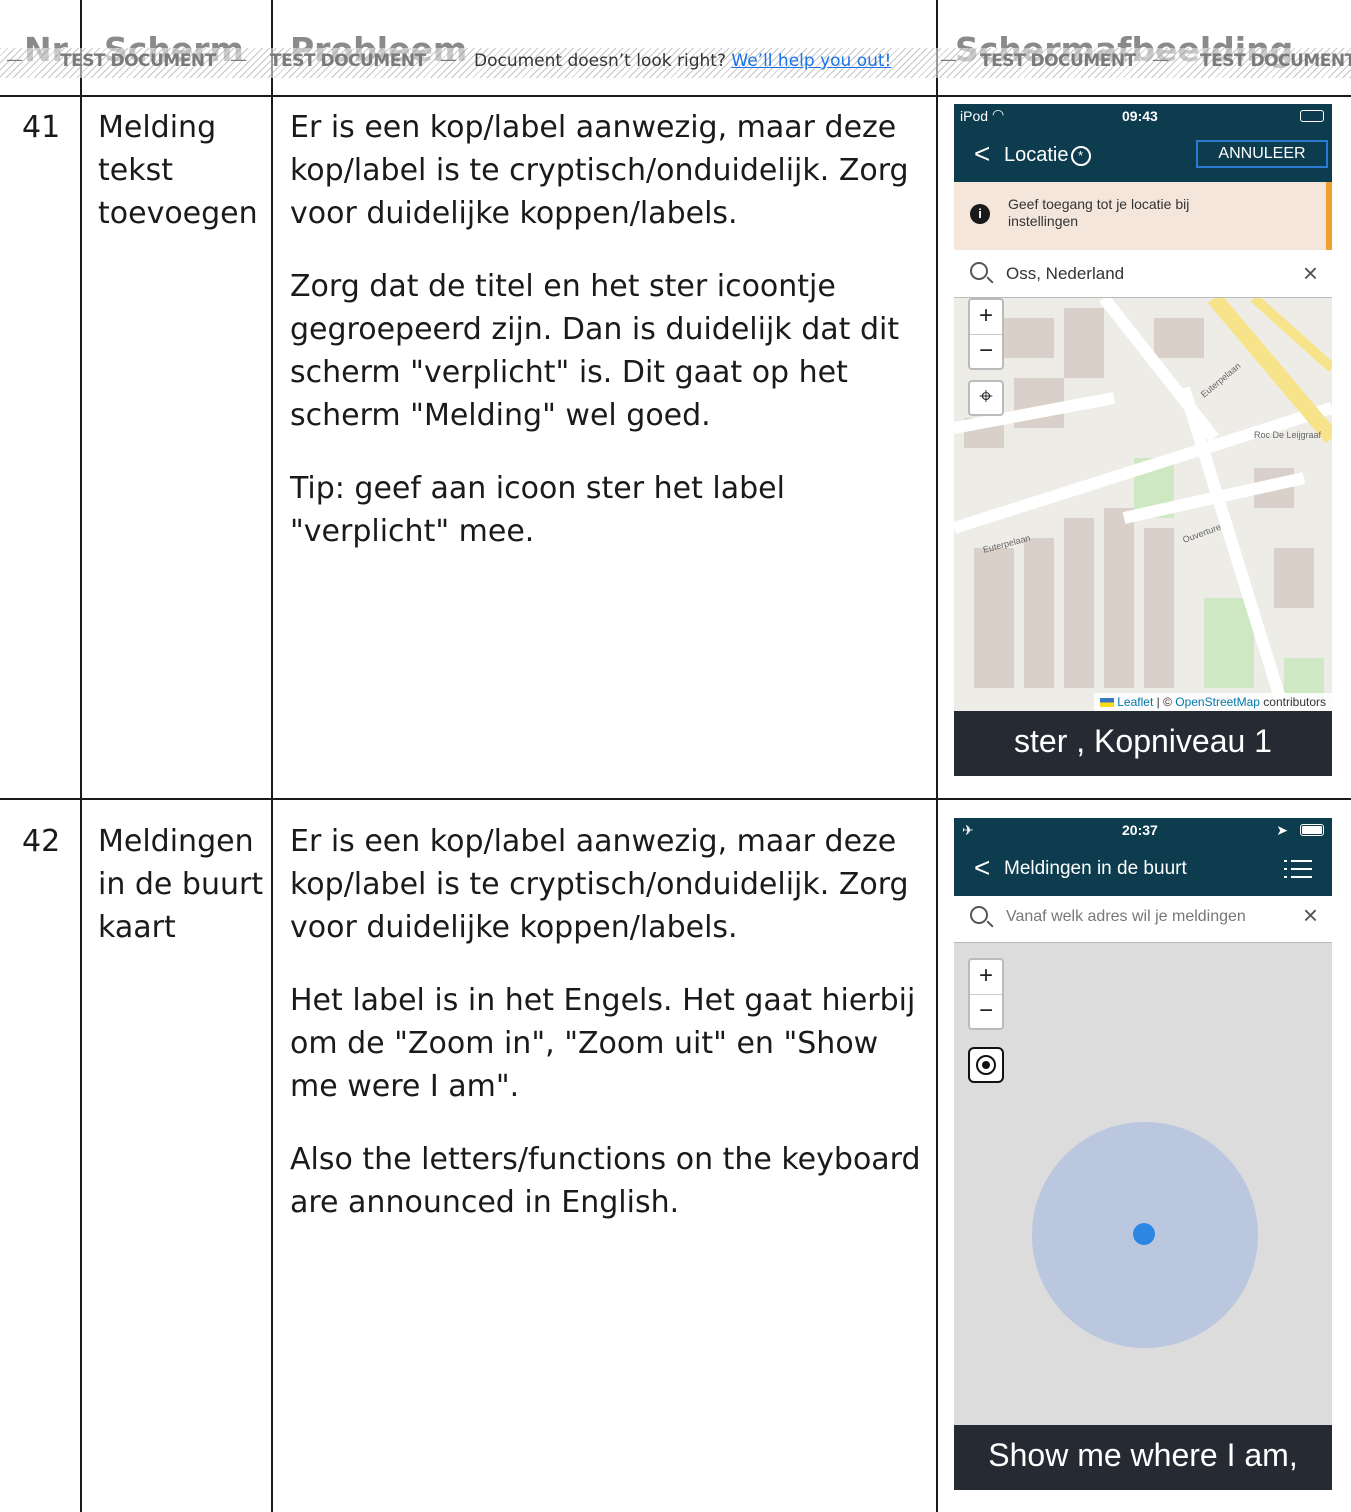 Image resolution: width=1351 pixels, height=1512 pixels. Describe the element at coordinates (1282, 830) in the screenshot. I see `location-arrow-icon: ➤` at that location.